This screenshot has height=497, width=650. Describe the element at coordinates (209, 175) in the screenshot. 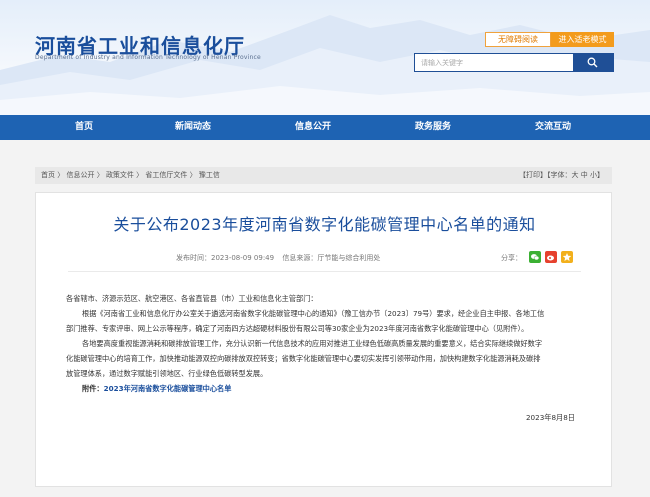

I see `breadcrumb-item-current: 豫工信` at that location.